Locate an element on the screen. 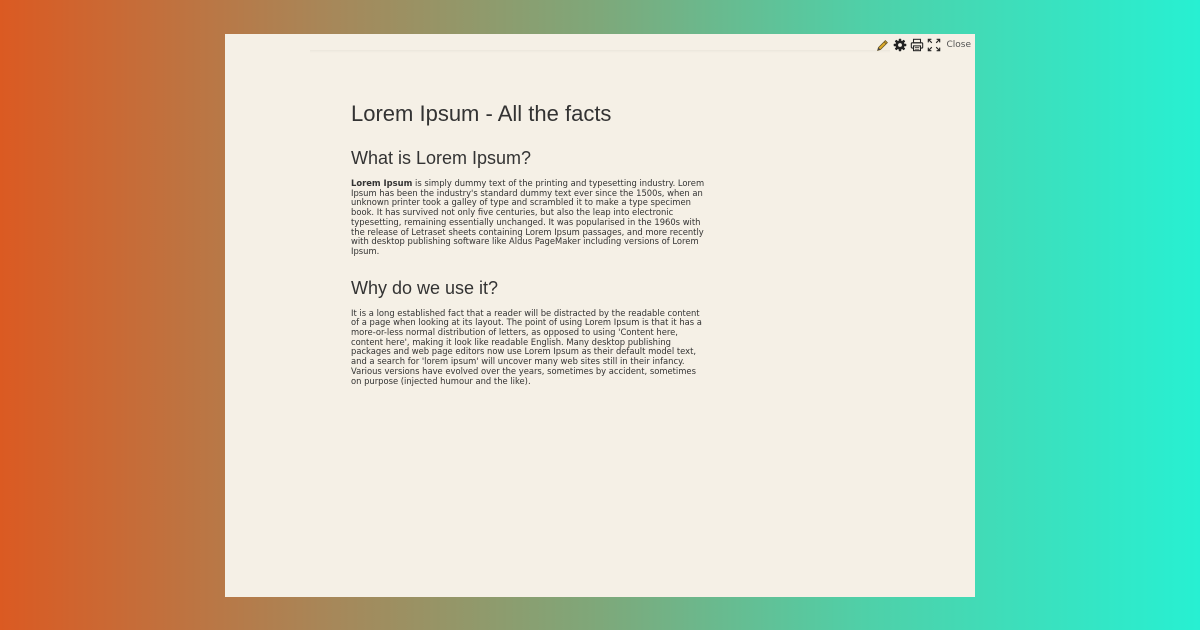  printer-icon is located at coordinates (917, 45).